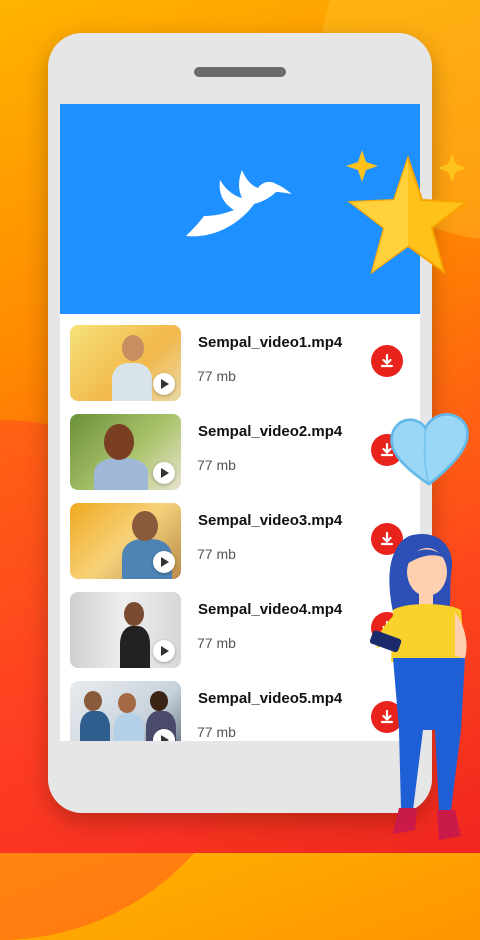 This screenshot has width=480, height=940. Describe the element at coordinates (407, 212) in the screenshot. I see `star-icon` at that location.